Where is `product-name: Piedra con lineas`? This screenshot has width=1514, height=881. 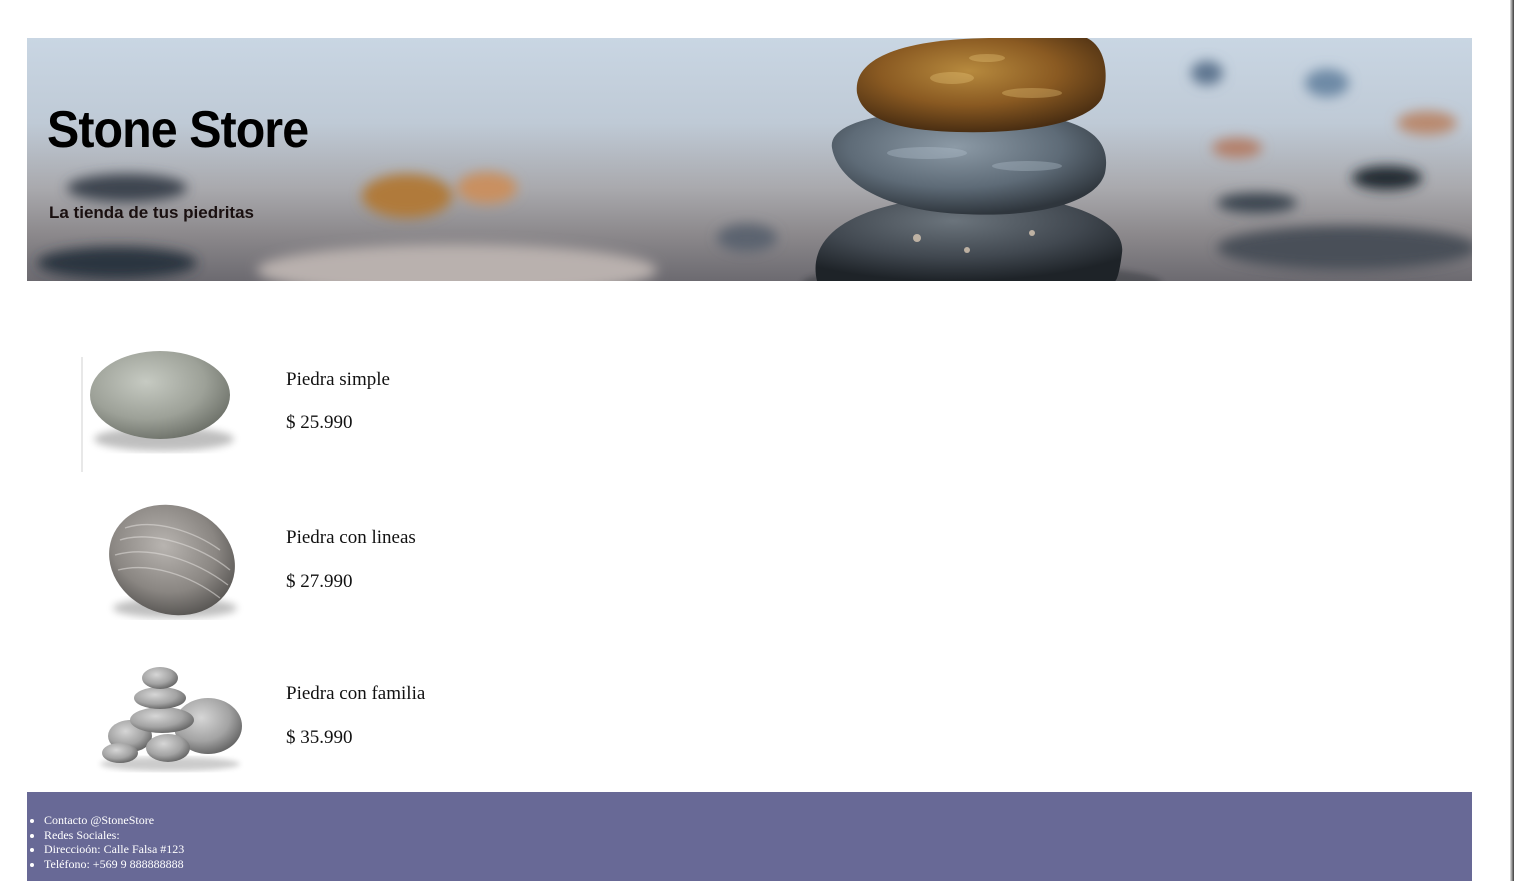
product-name: Piedra con lineas is located at coordinates (351, 537).